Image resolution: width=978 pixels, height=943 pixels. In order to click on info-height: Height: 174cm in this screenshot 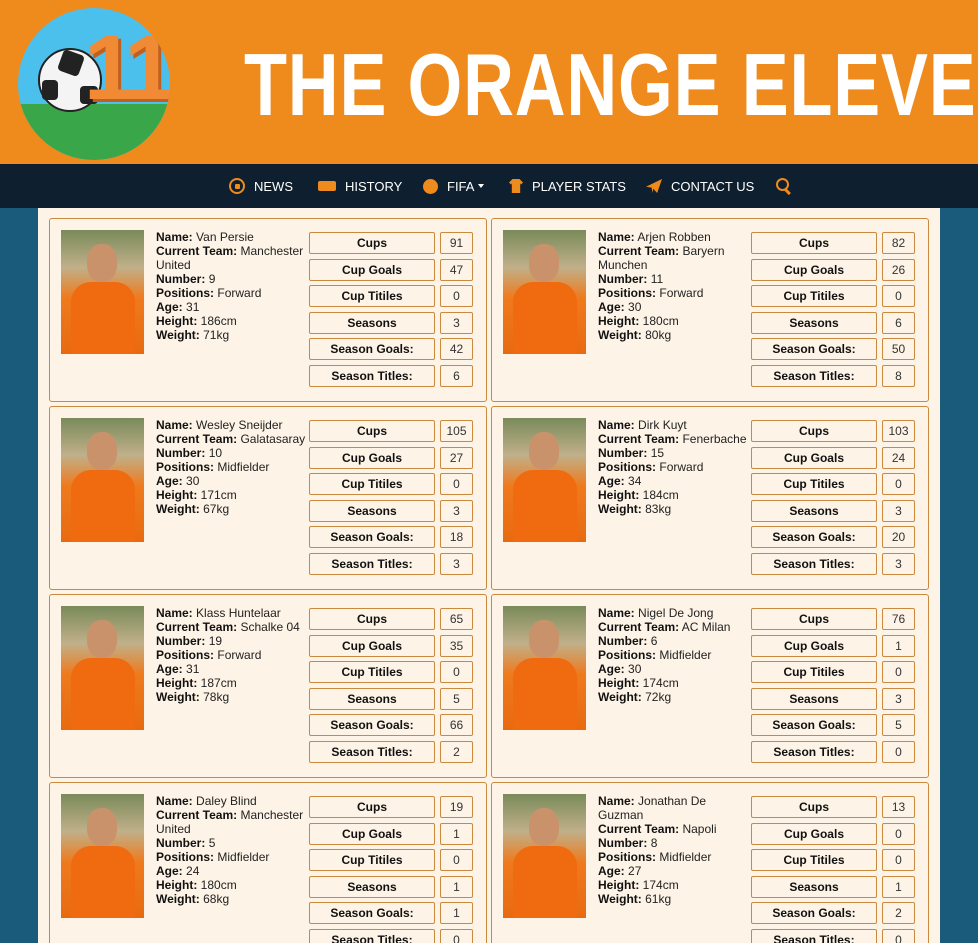, I will do `click(676, 683)`.